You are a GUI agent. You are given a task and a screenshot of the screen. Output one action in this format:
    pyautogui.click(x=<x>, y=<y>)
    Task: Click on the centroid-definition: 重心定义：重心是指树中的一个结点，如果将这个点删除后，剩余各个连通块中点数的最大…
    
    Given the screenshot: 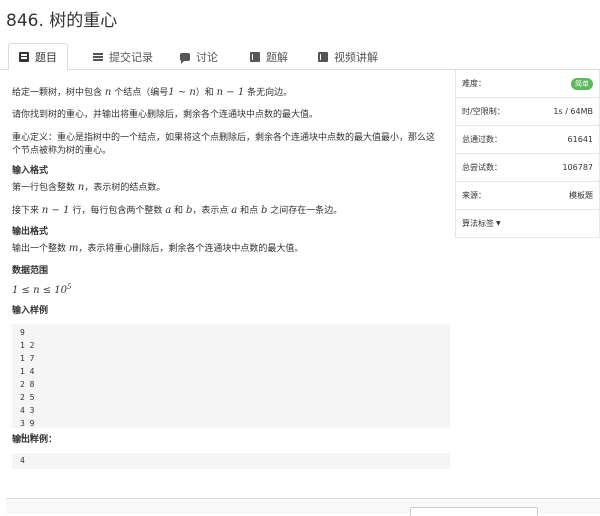 What is the action you would take?
    pyautogui.click(x=224, y=144)
    